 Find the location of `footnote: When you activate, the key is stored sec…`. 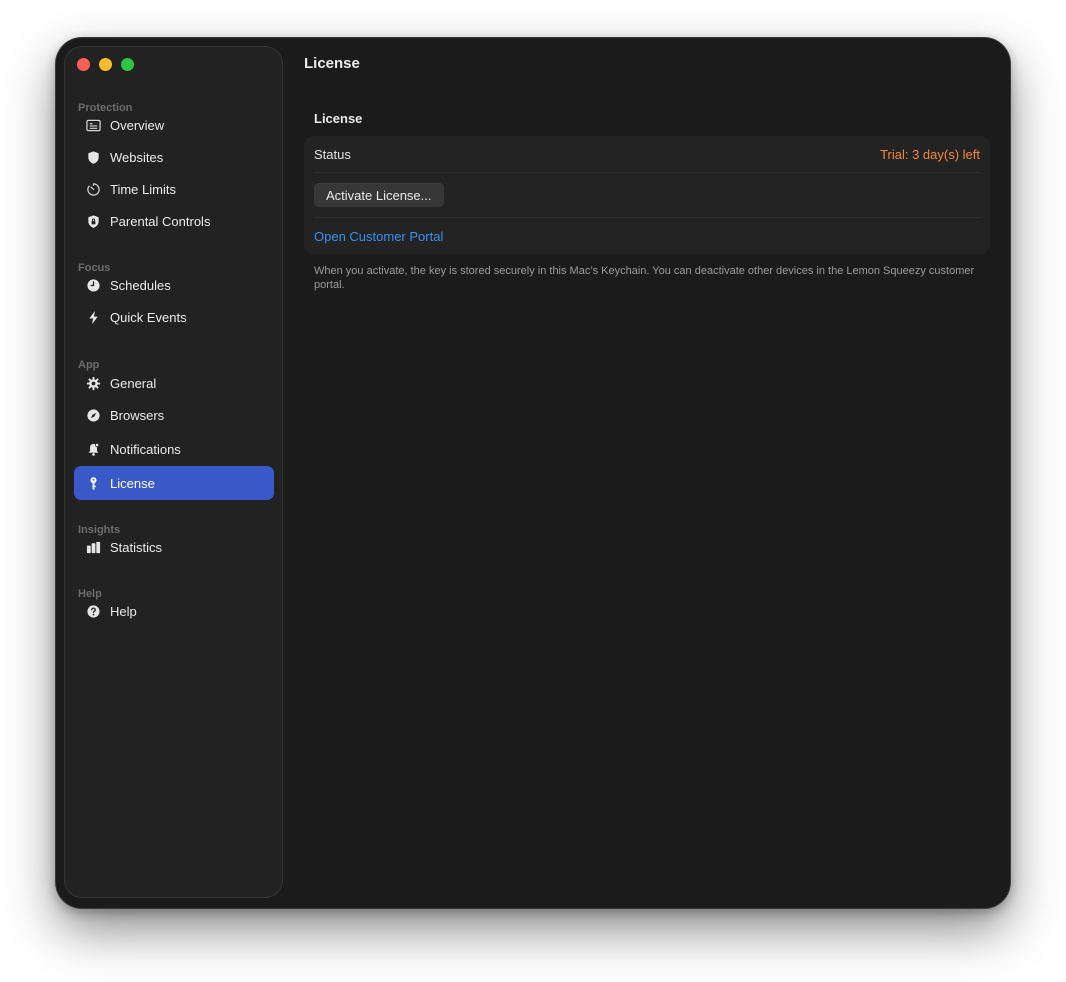

footnote: When you activate, the key is stored sec… is located at coordinates (644, 278).